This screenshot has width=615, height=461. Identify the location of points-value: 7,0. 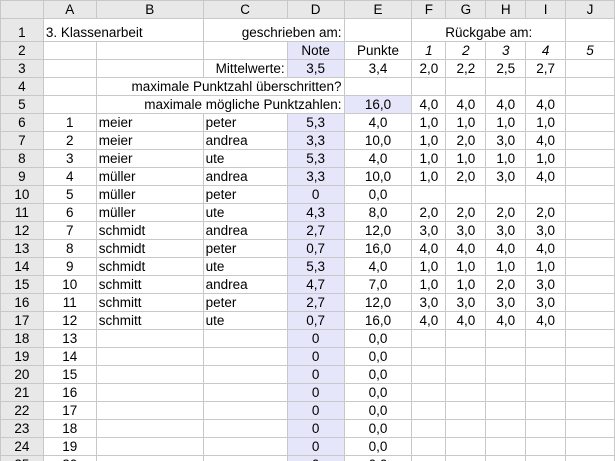
(378, 284).